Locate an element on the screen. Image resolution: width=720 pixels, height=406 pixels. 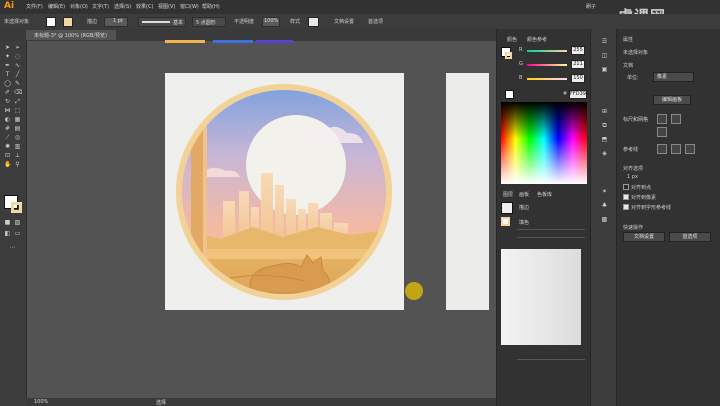
properties-icon: ☰ is located at coordinates (604, 42).